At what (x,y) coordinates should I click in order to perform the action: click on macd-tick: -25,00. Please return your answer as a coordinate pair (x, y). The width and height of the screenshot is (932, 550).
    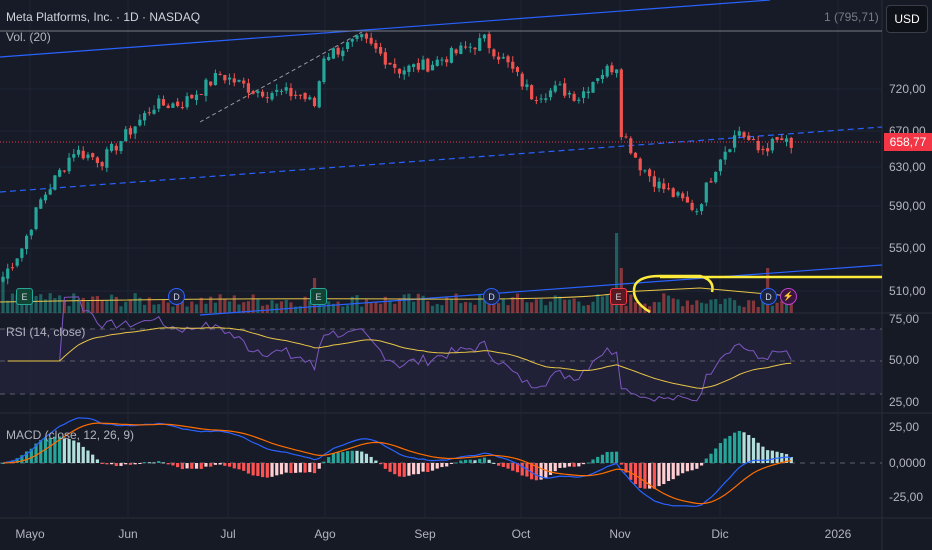
    Looking at the image, I should click on (906, 497).